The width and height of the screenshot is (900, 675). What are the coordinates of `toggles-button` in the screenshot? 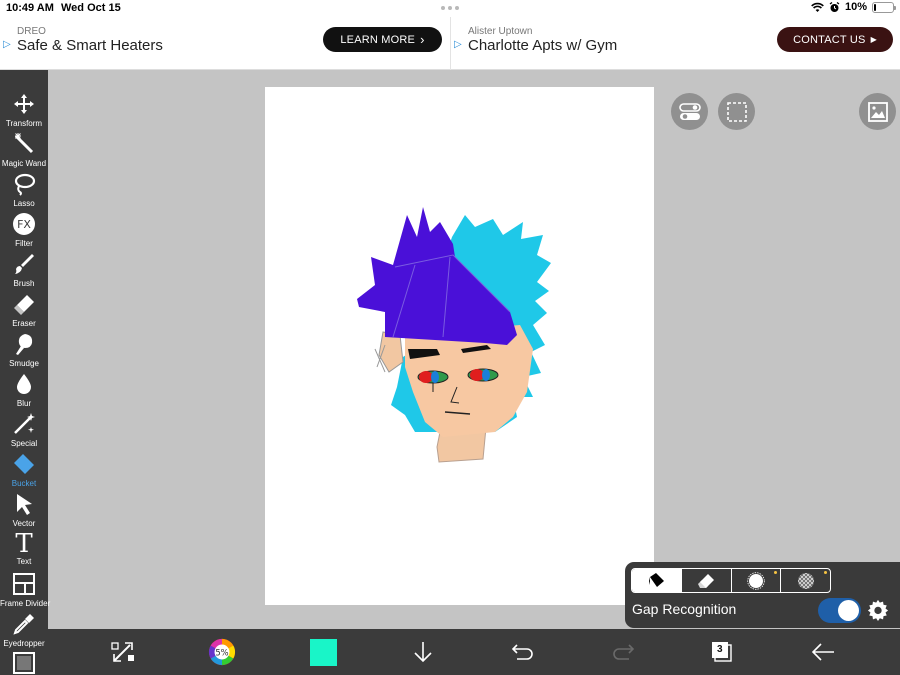 It's located at (689, 111).